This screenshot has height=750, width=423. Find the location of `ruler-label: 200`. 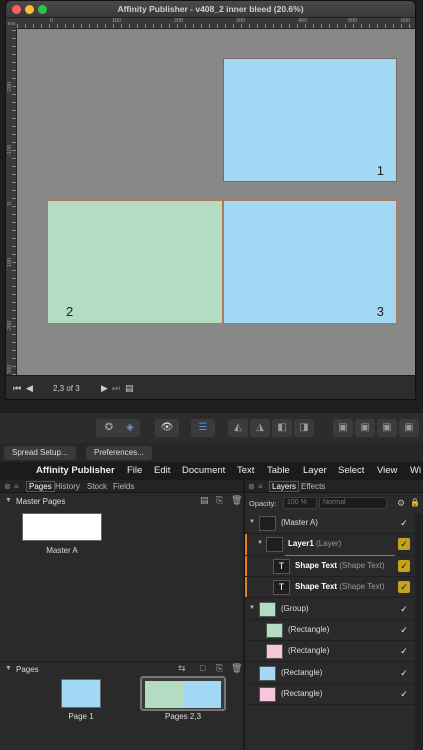

ruler-label: 200 is located at coordinates (10, 325).